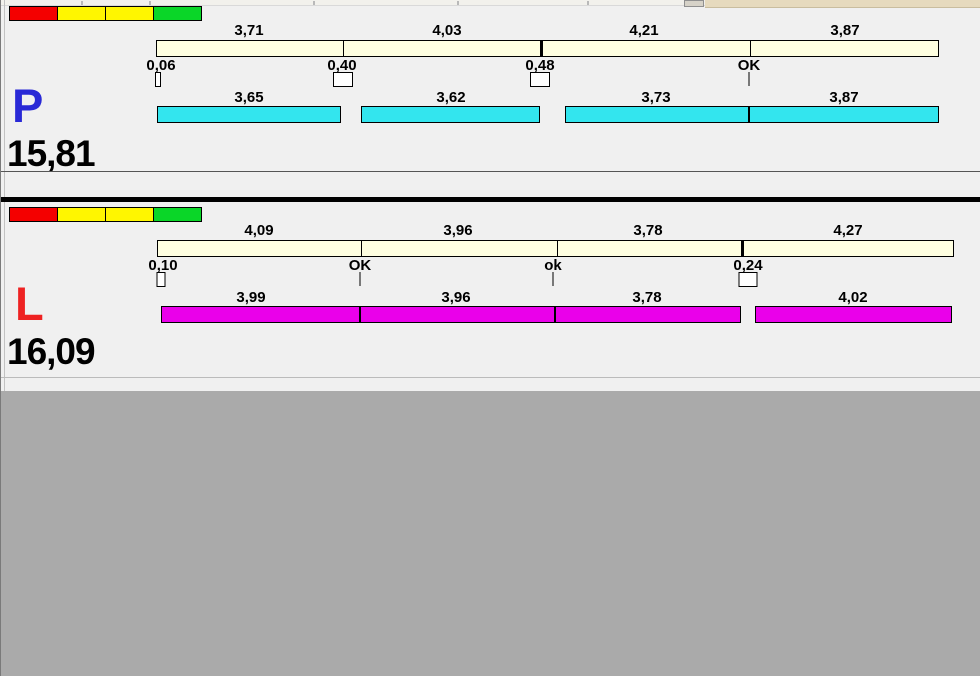 The width and height of the screenshot is (980, 676). What do you see at coordinates (644, 30) in the screenshot?
I see `segment-time-label: 4,21` at bounding box center [644, 30].